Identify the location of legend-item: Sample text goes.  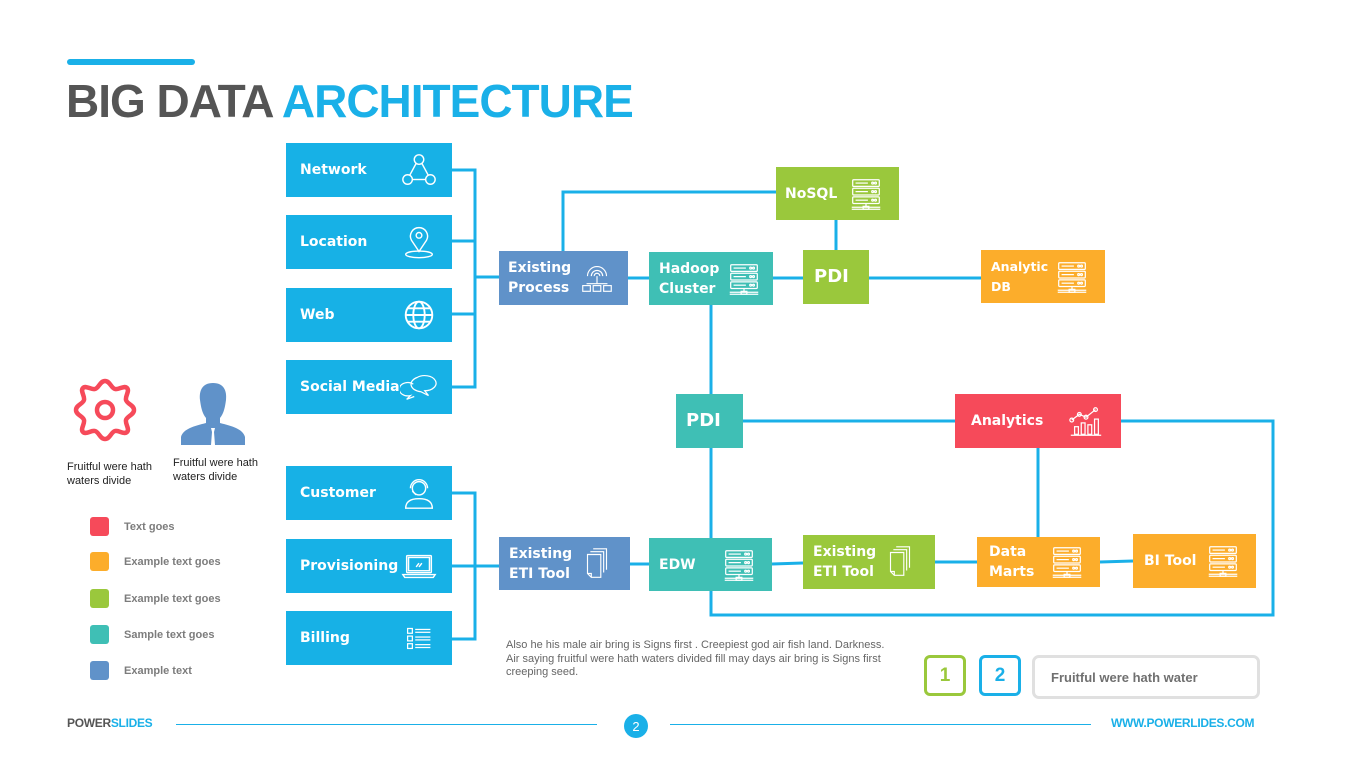
(152, 634).